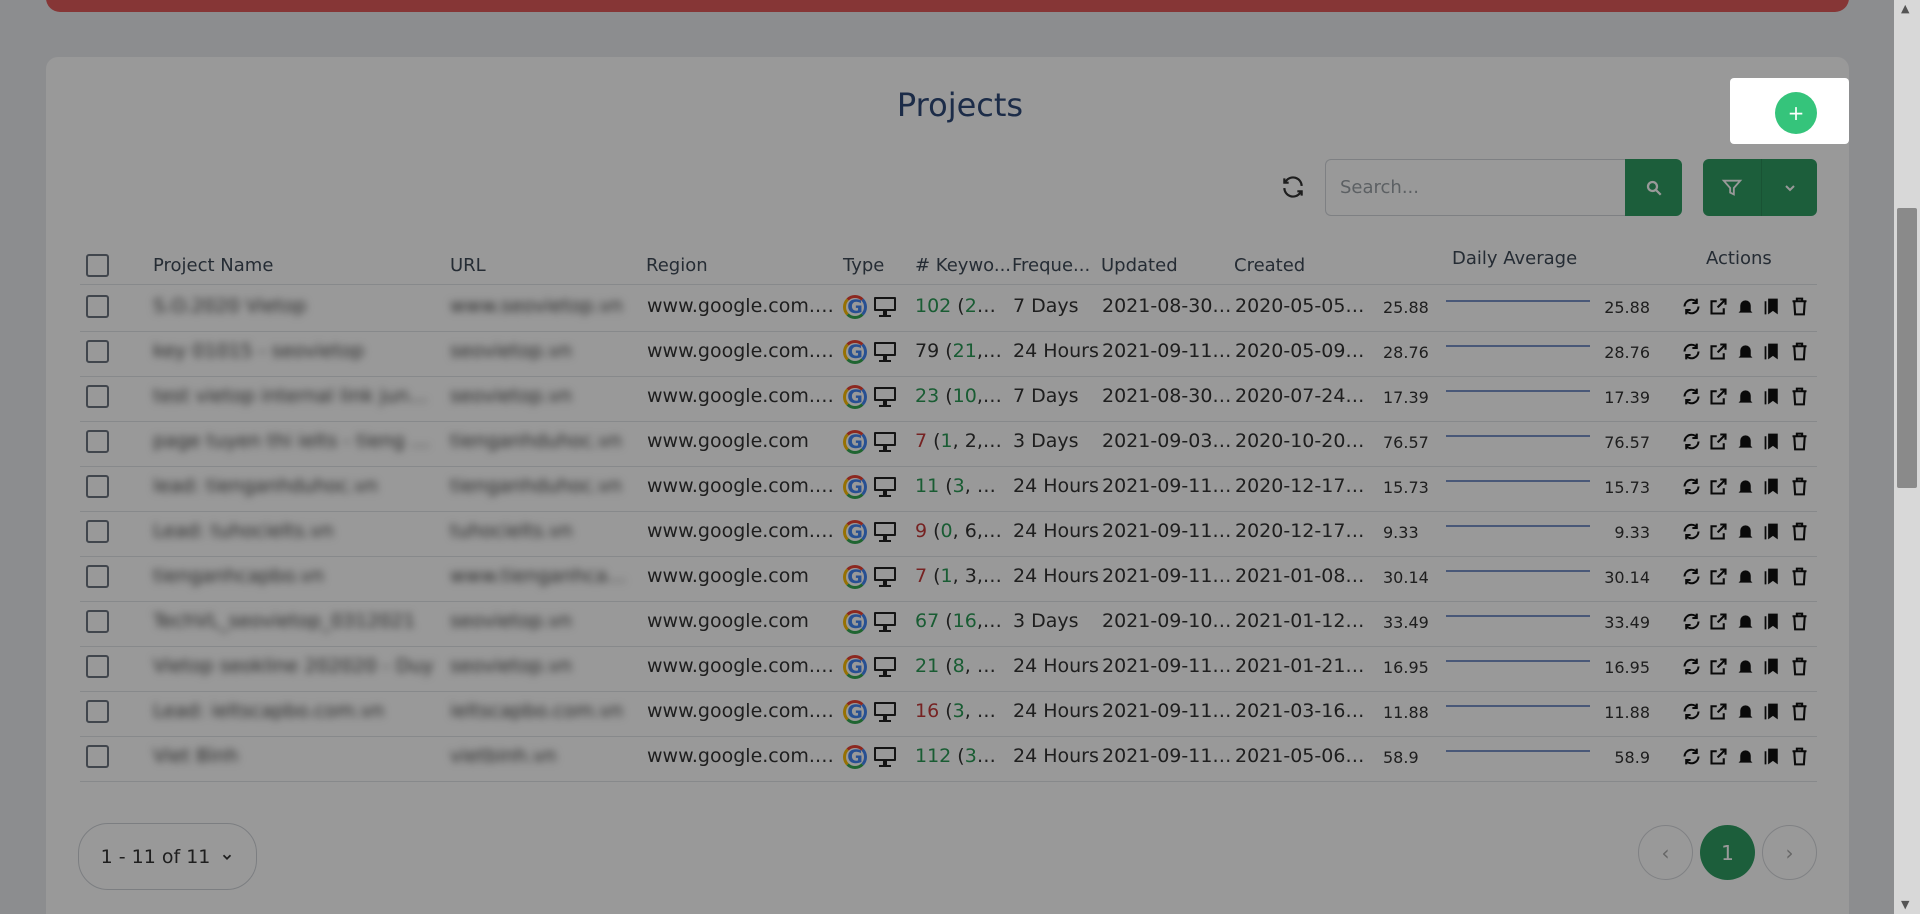 The image size is (1920, 914). I want to click on add-project-button: +, so click(1796, 113).